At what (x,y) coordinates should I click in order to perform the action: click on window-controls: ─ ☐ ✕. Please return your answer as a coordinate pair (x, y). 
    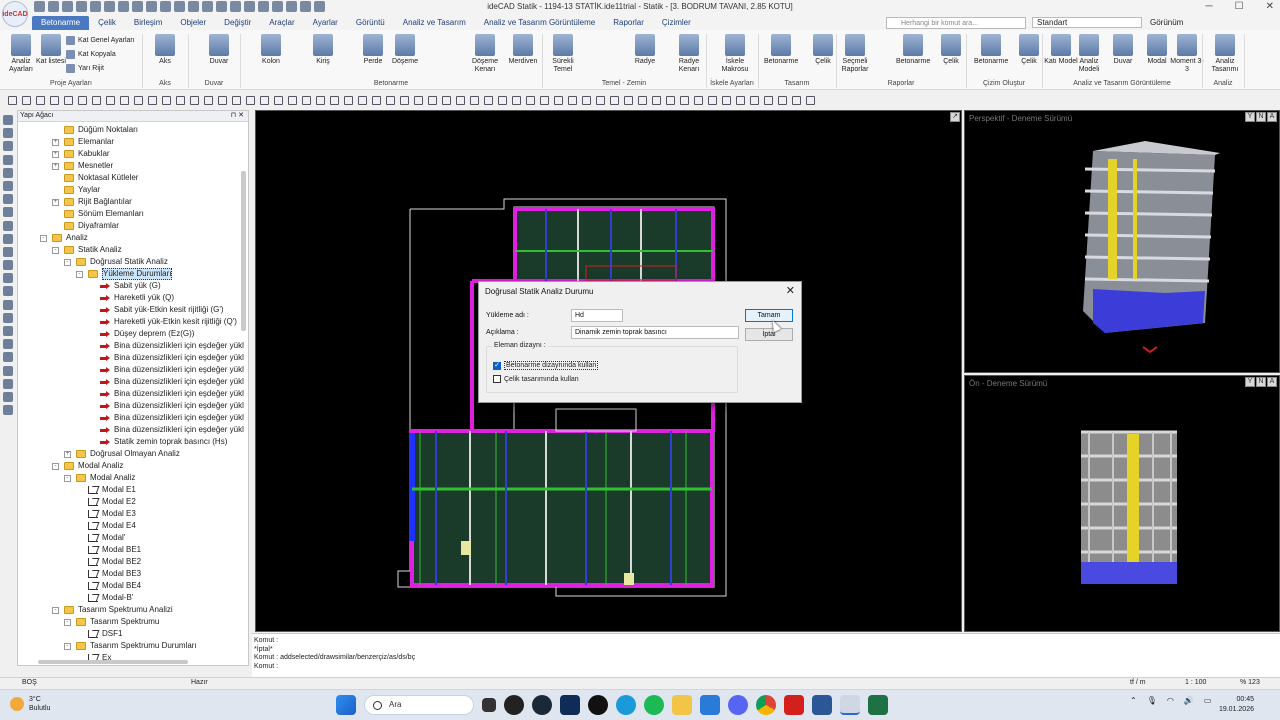
    Looking at the image, I should click on (1240, 6).